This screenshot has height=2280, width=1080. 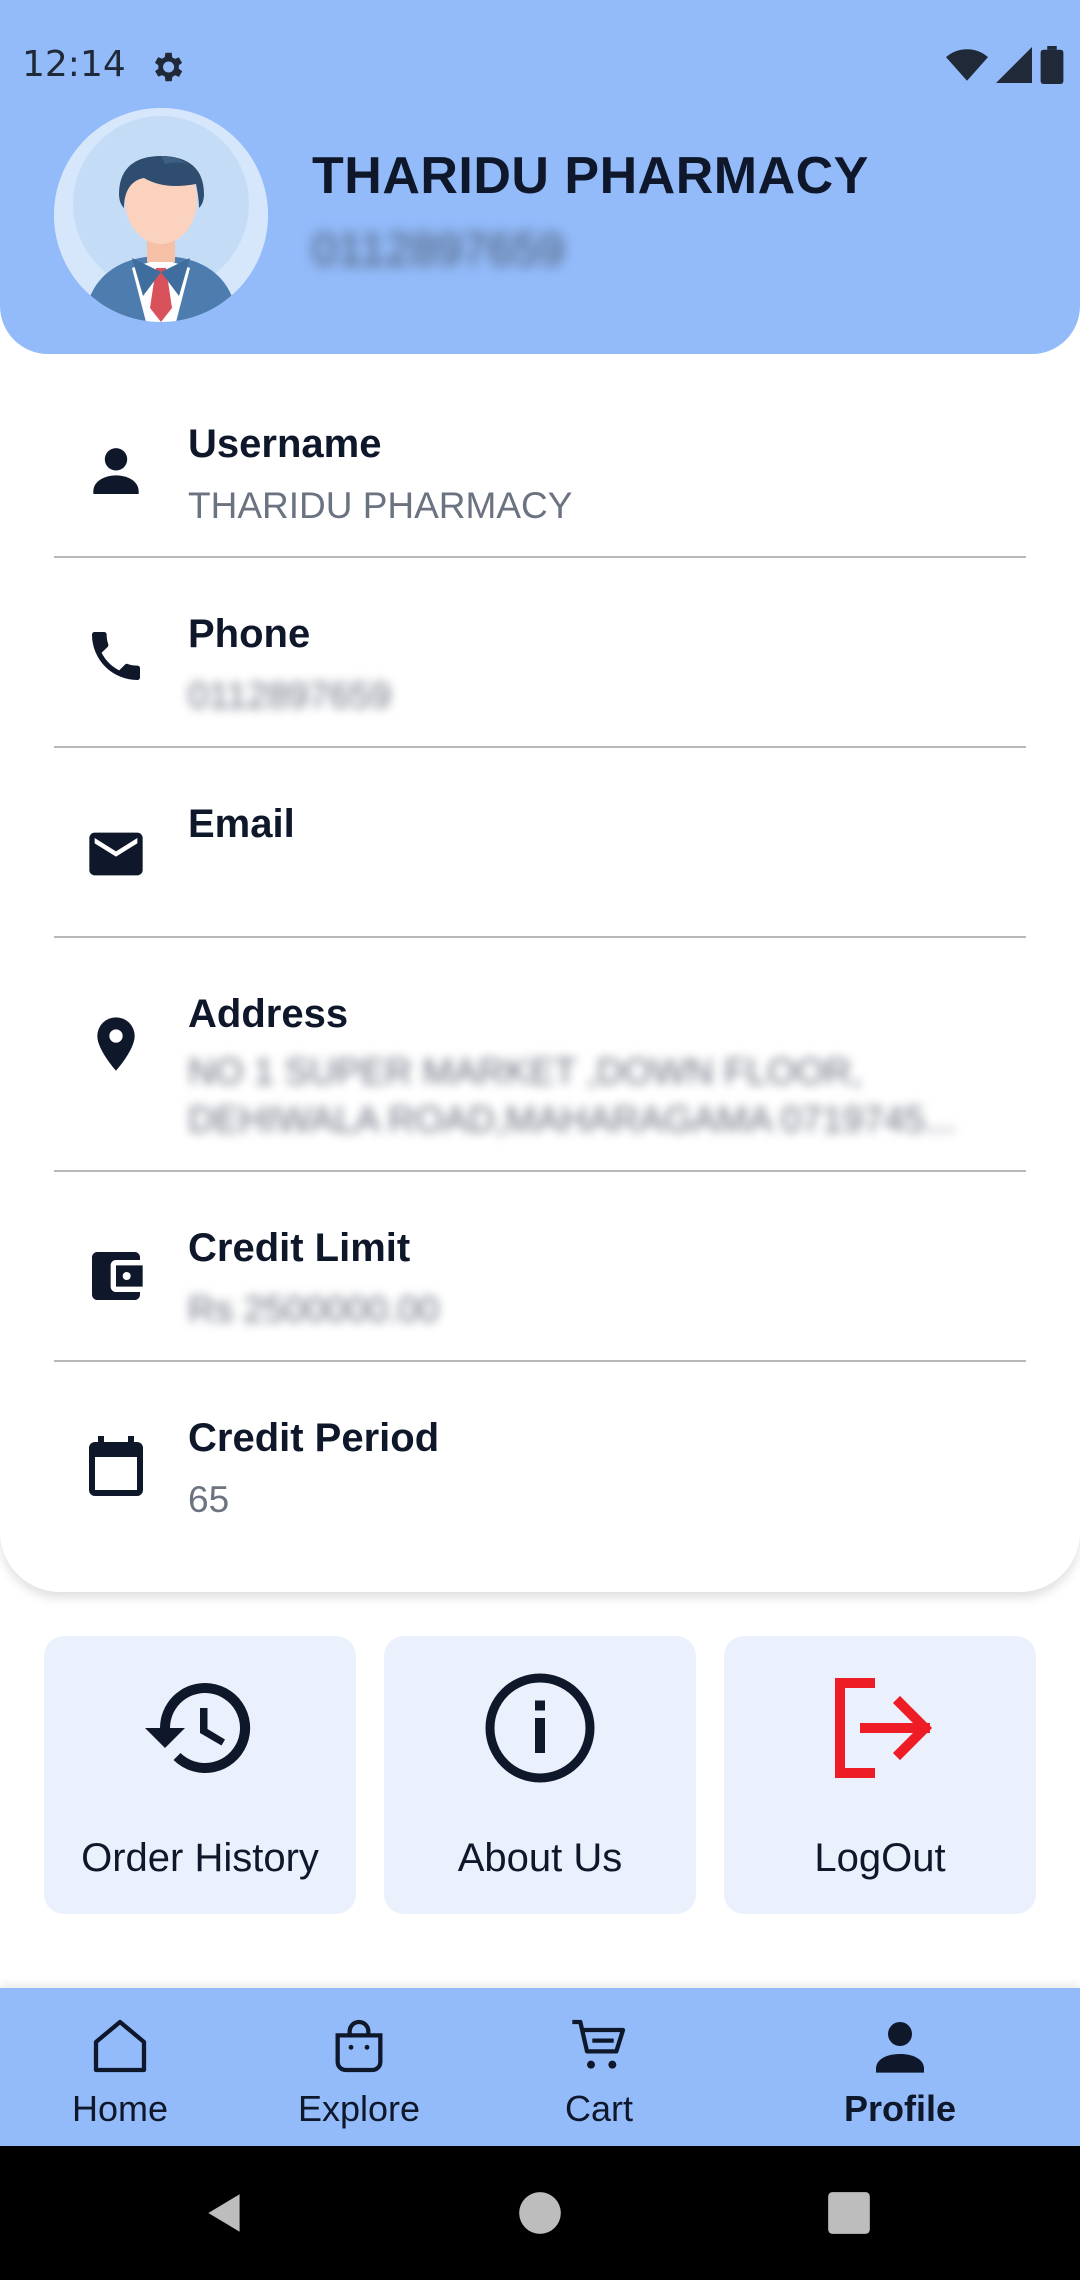 I want to click on tile-label: Order History, so click(x=200, y=1858).